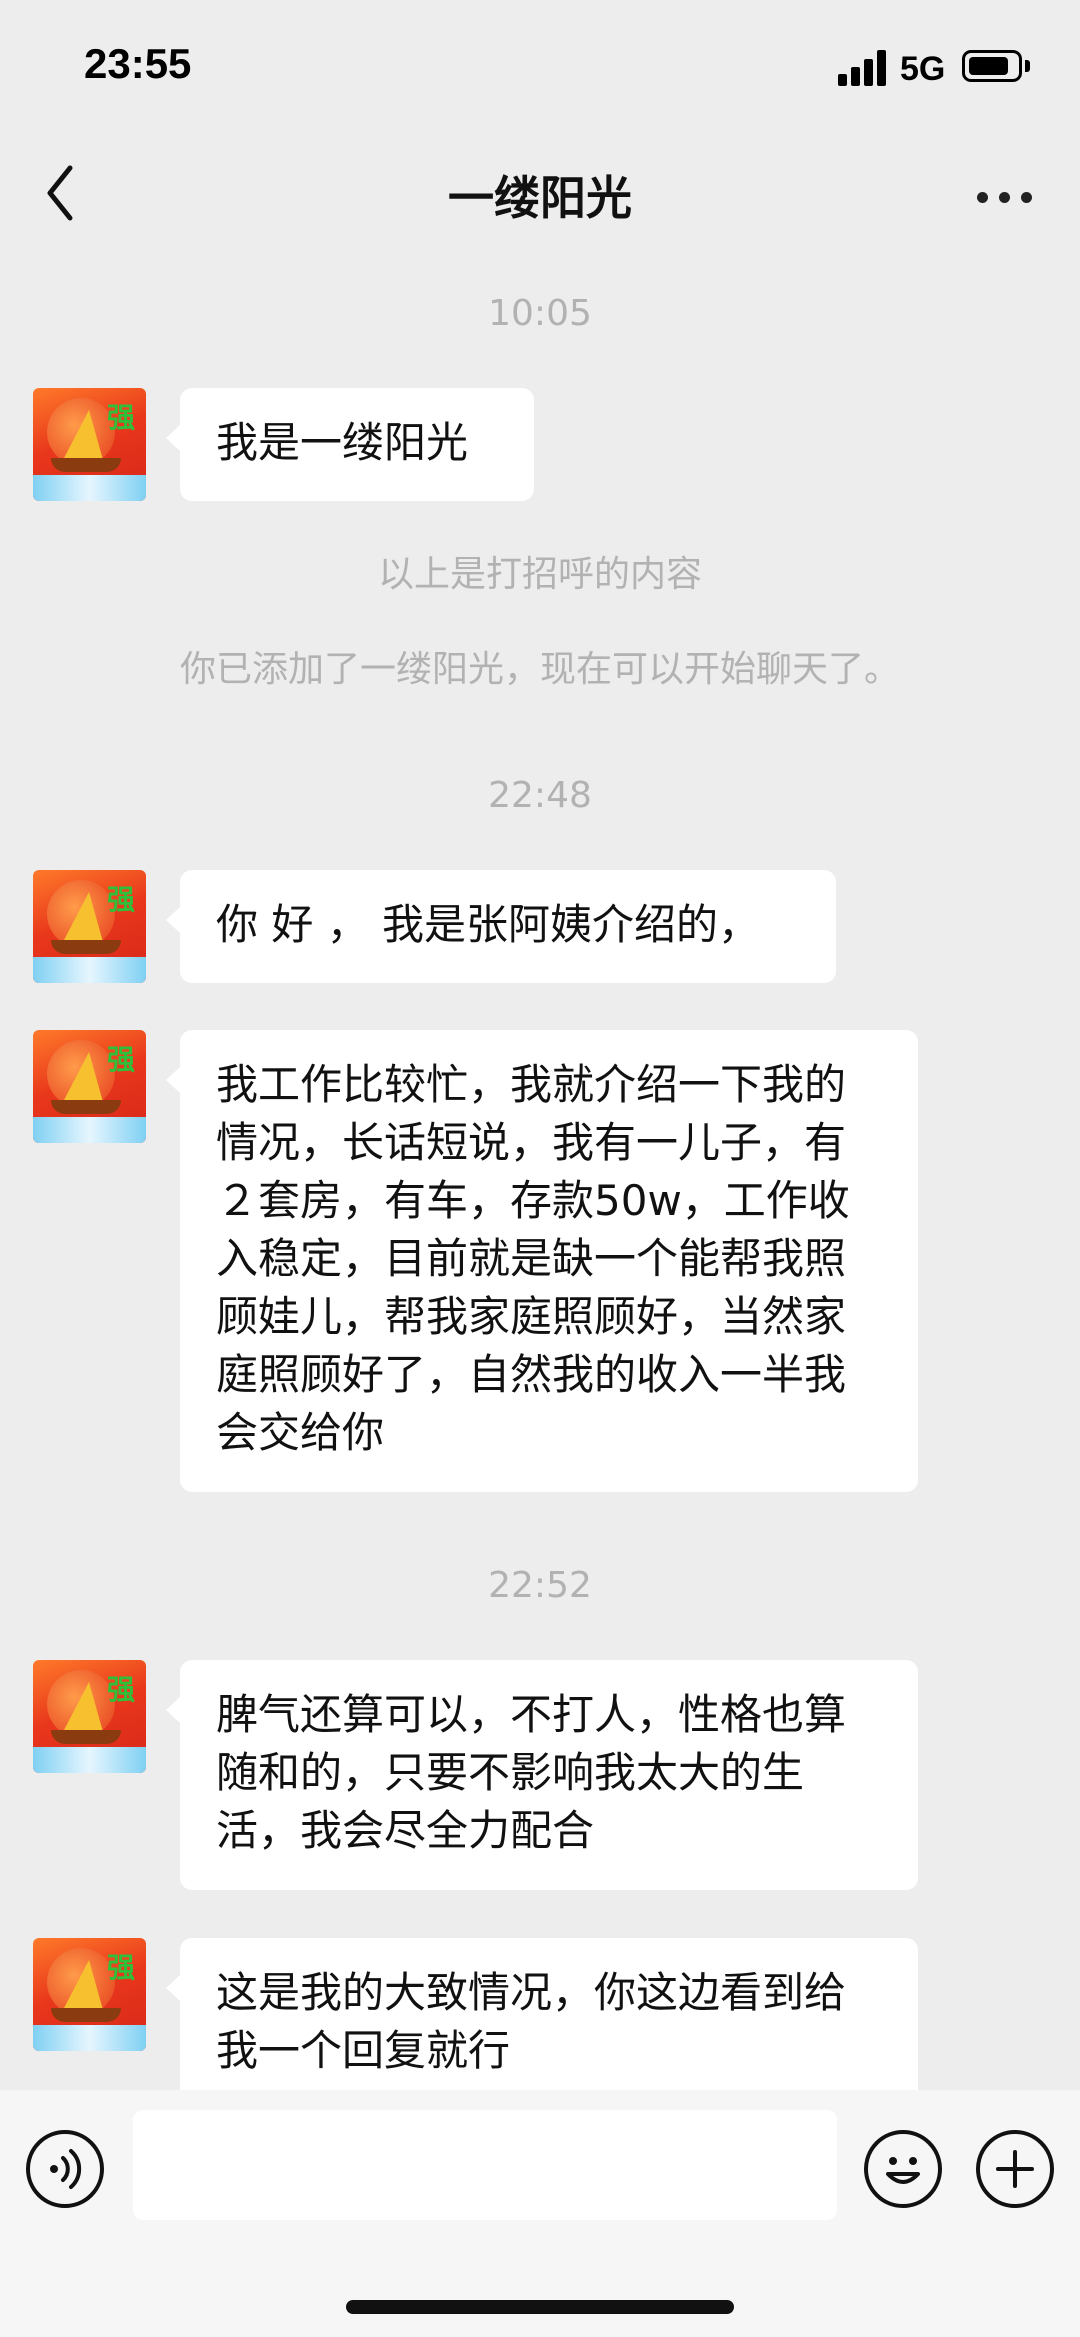  Describe the element at coordinates (1005, 195) in the screenshot. I see `more-button` at that location.